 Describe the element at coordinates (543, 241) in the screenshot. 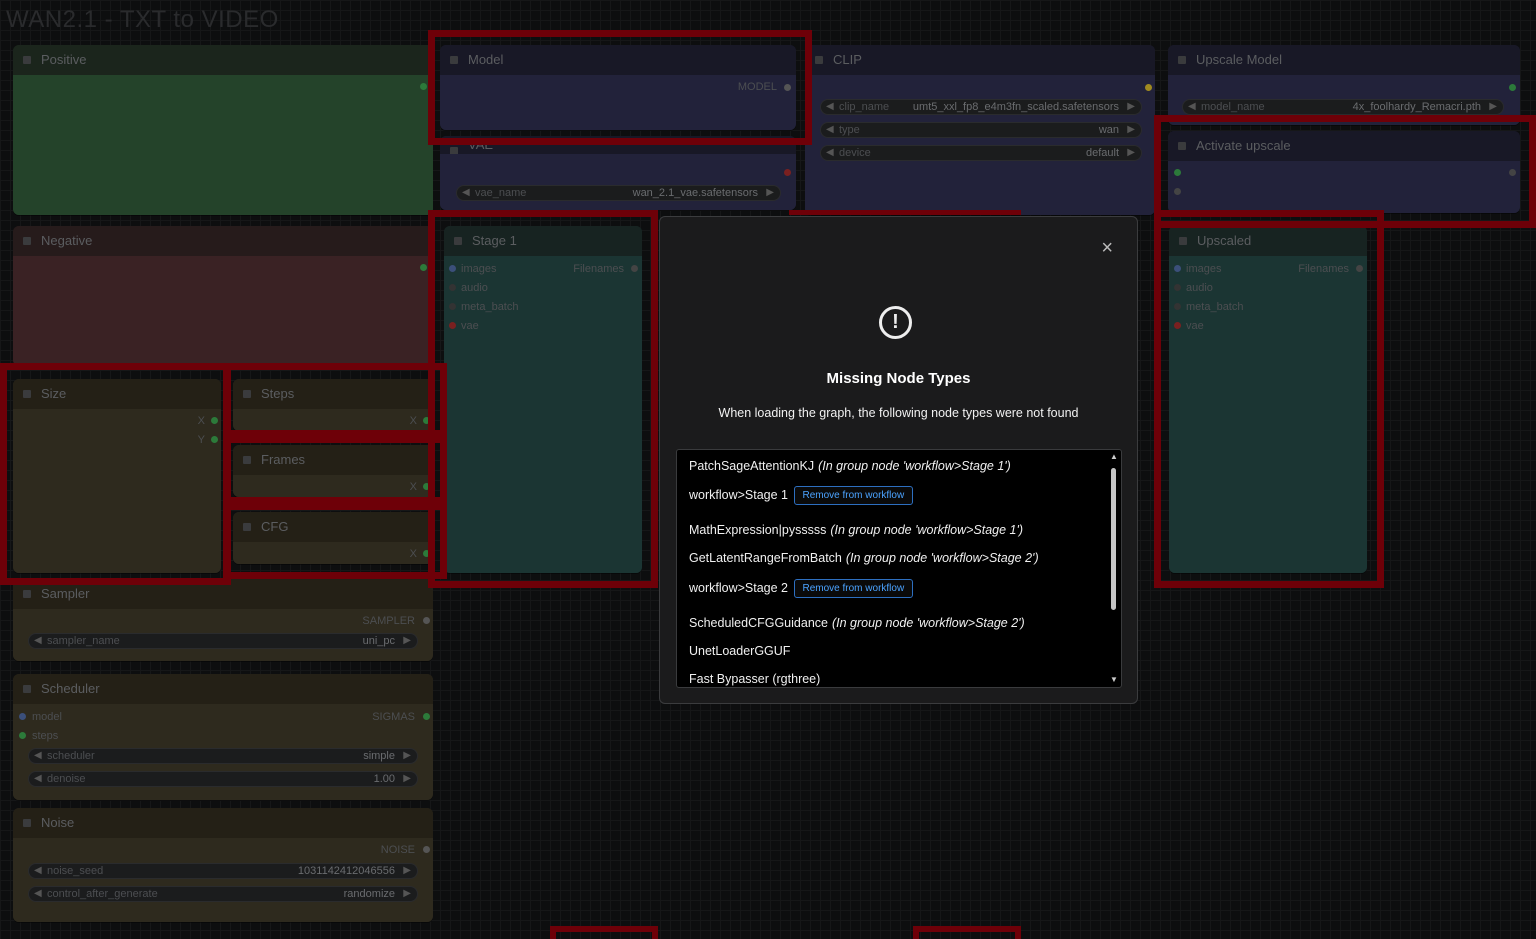

I see `node-title: Stage 1` at that location.